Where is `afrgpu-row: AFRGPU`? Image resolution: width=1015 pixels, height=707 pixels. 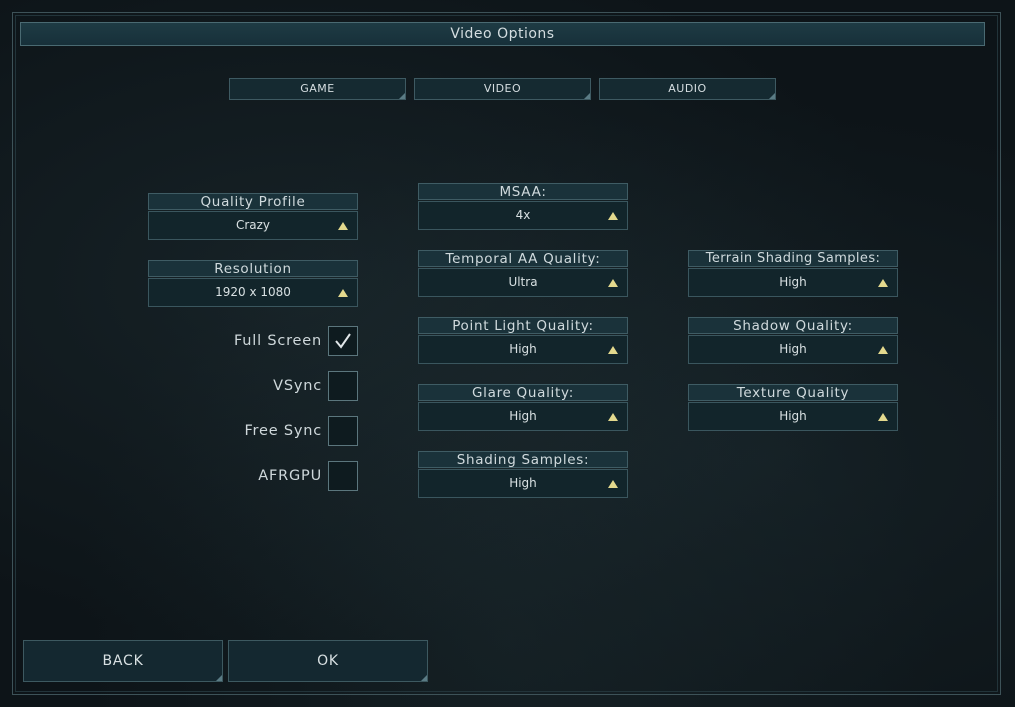 afrgpu-row: AFRGPU is located at coordinates (279, 477).